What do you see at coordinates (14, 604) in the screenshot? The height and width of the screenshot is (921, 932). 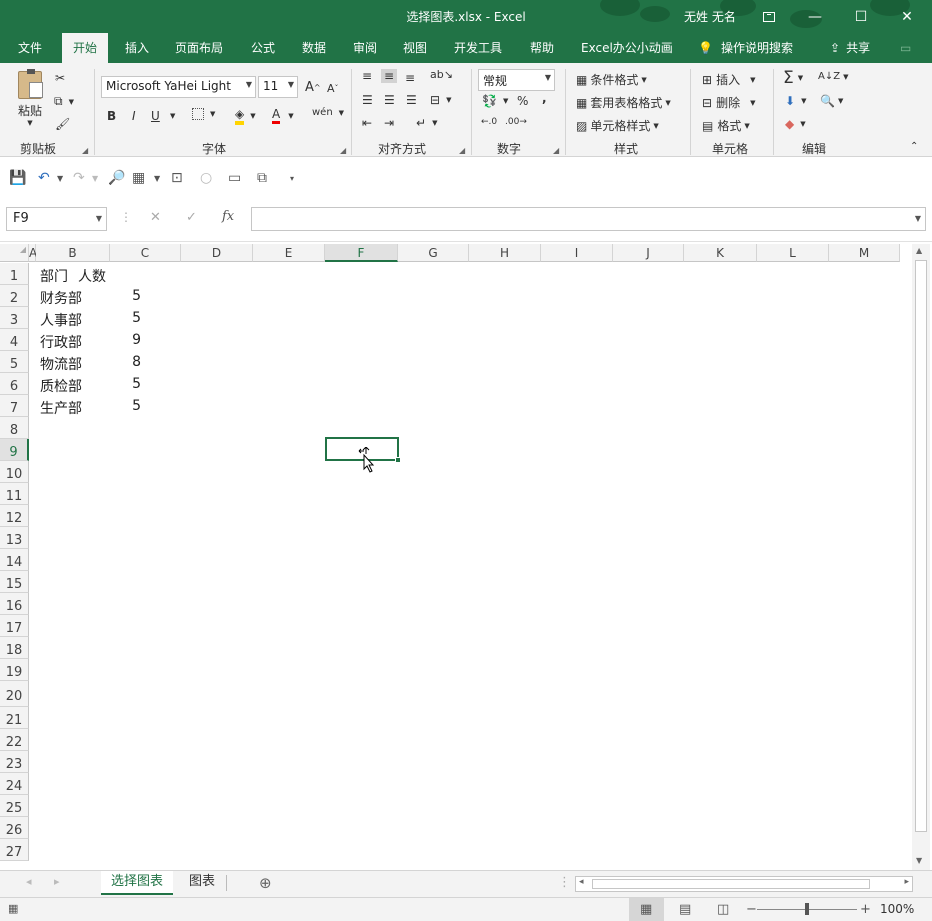 I see `row-header-16: 16` at bounding box center [14, 604].